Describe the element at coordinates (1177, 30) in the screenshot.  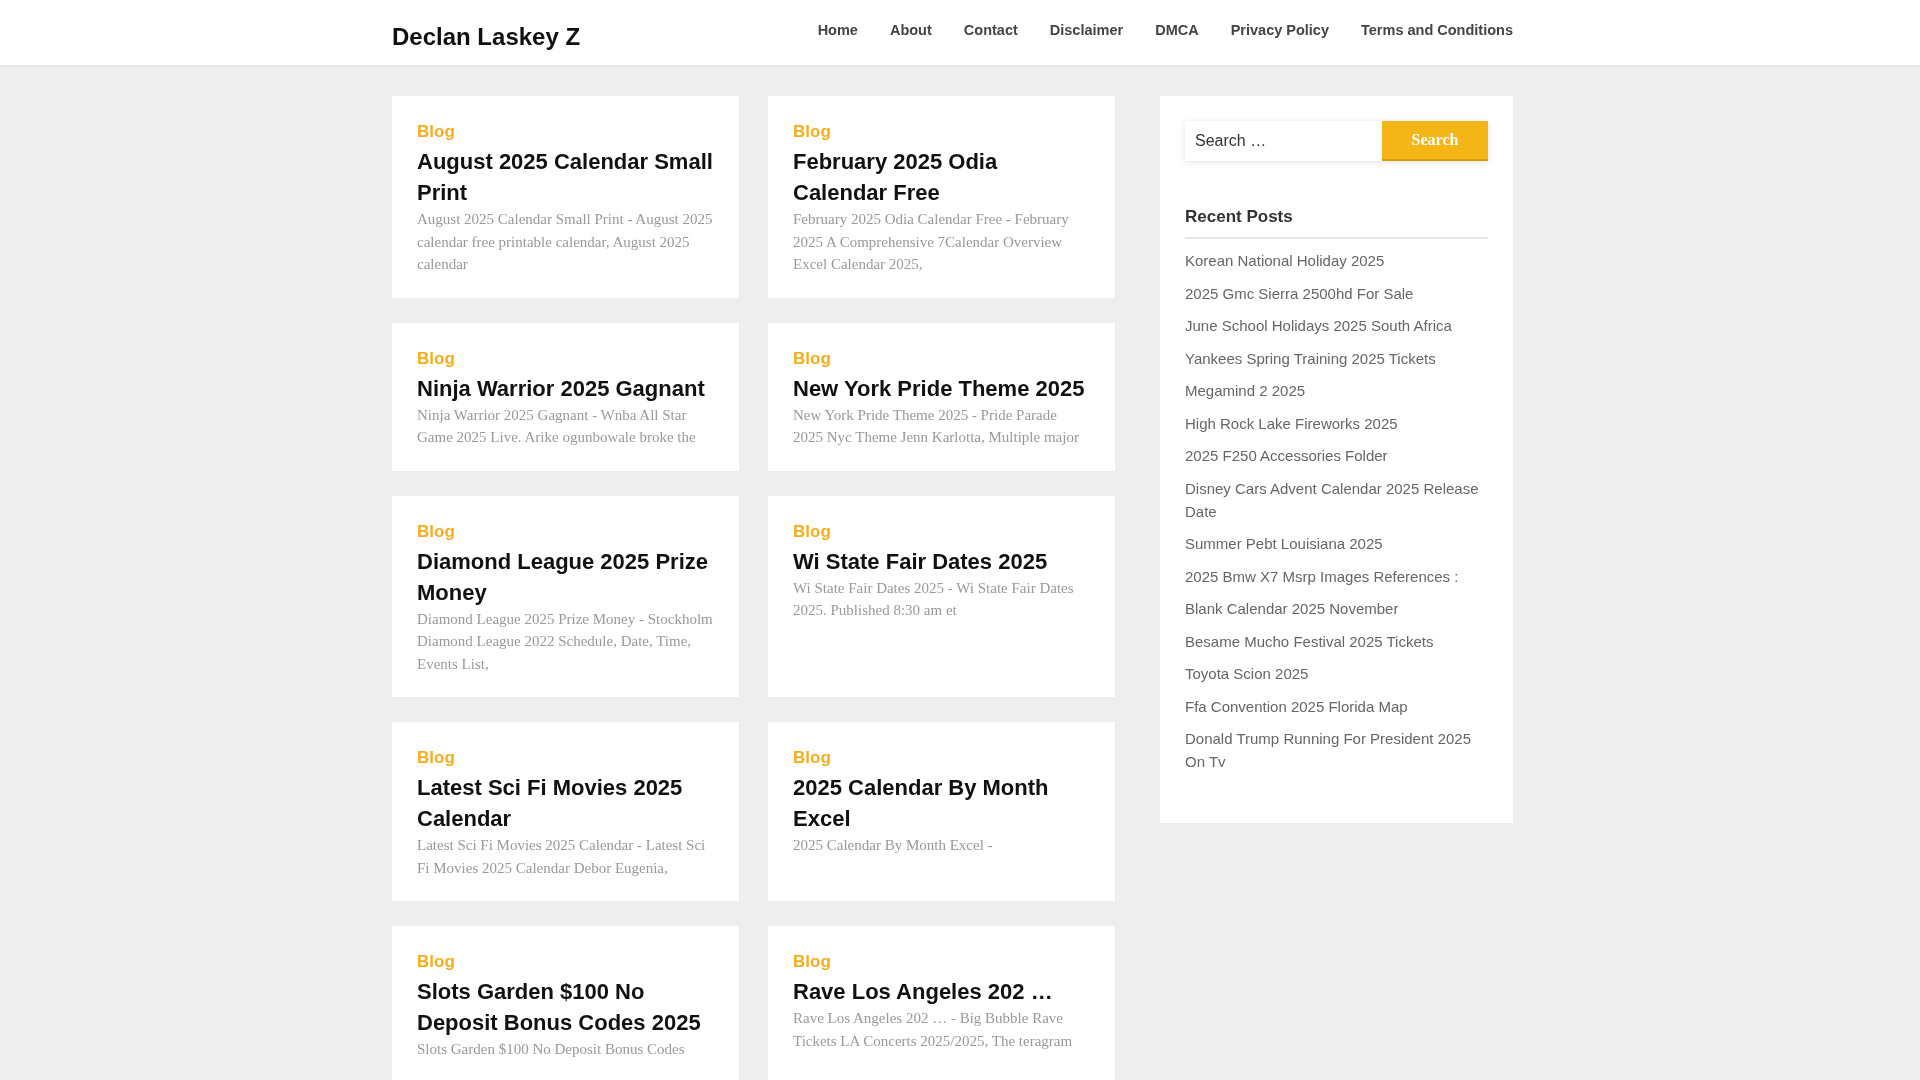
I see `nav-link: DMCA` at that location.